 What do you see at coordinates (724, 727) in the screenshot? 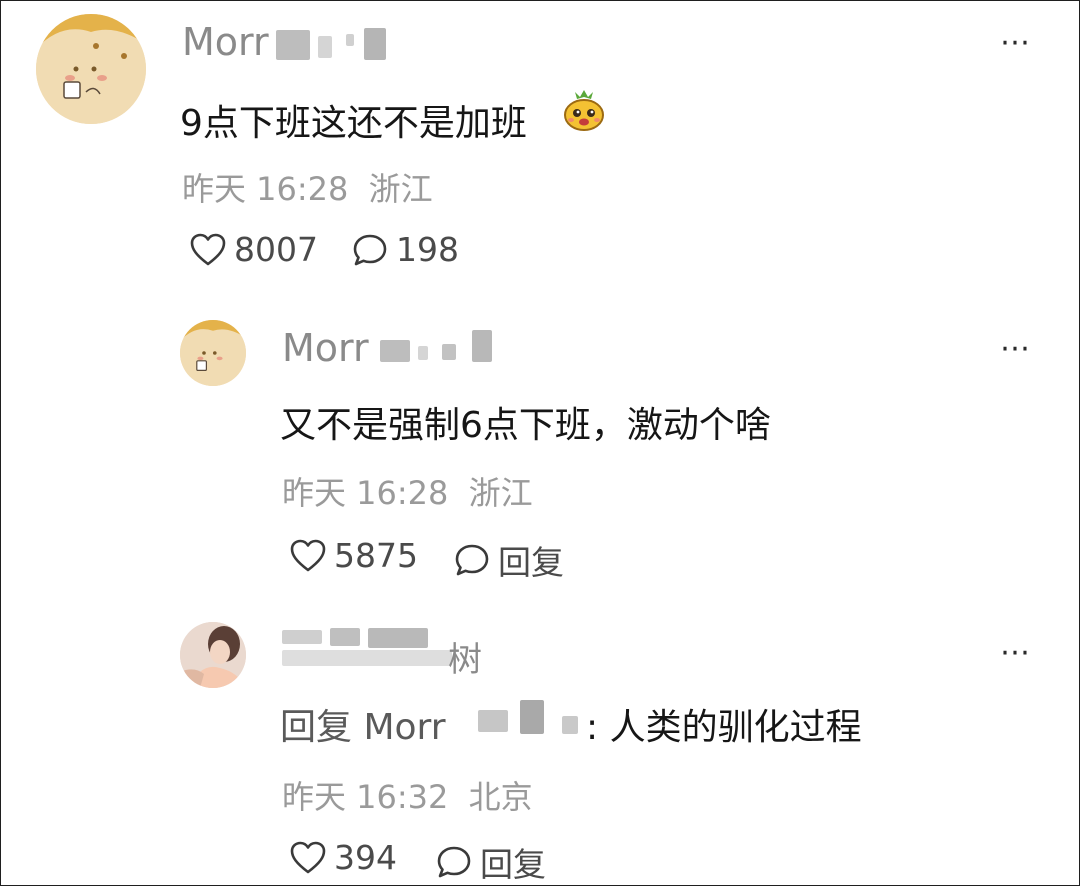
I see `comment-text-body: : 人类的驯化过程` at bounding box center [724, 727].